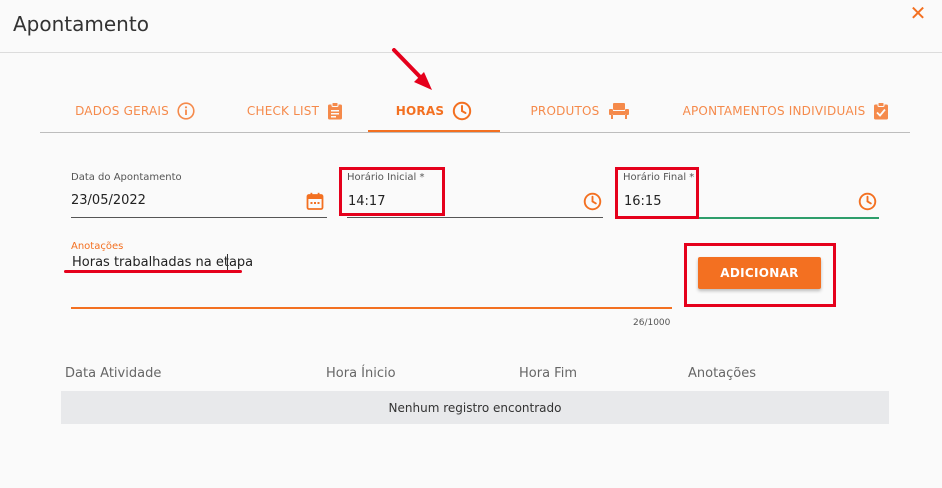  Describe the element at coordinates (475, 217) in the screenshot. I see `start-time-underline` at that location.